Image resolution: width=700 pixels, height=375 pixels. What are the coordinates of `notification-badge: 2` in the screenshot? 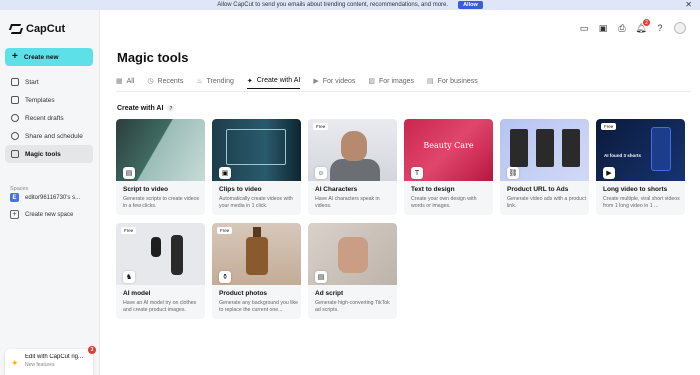 It's located at (646, 22).